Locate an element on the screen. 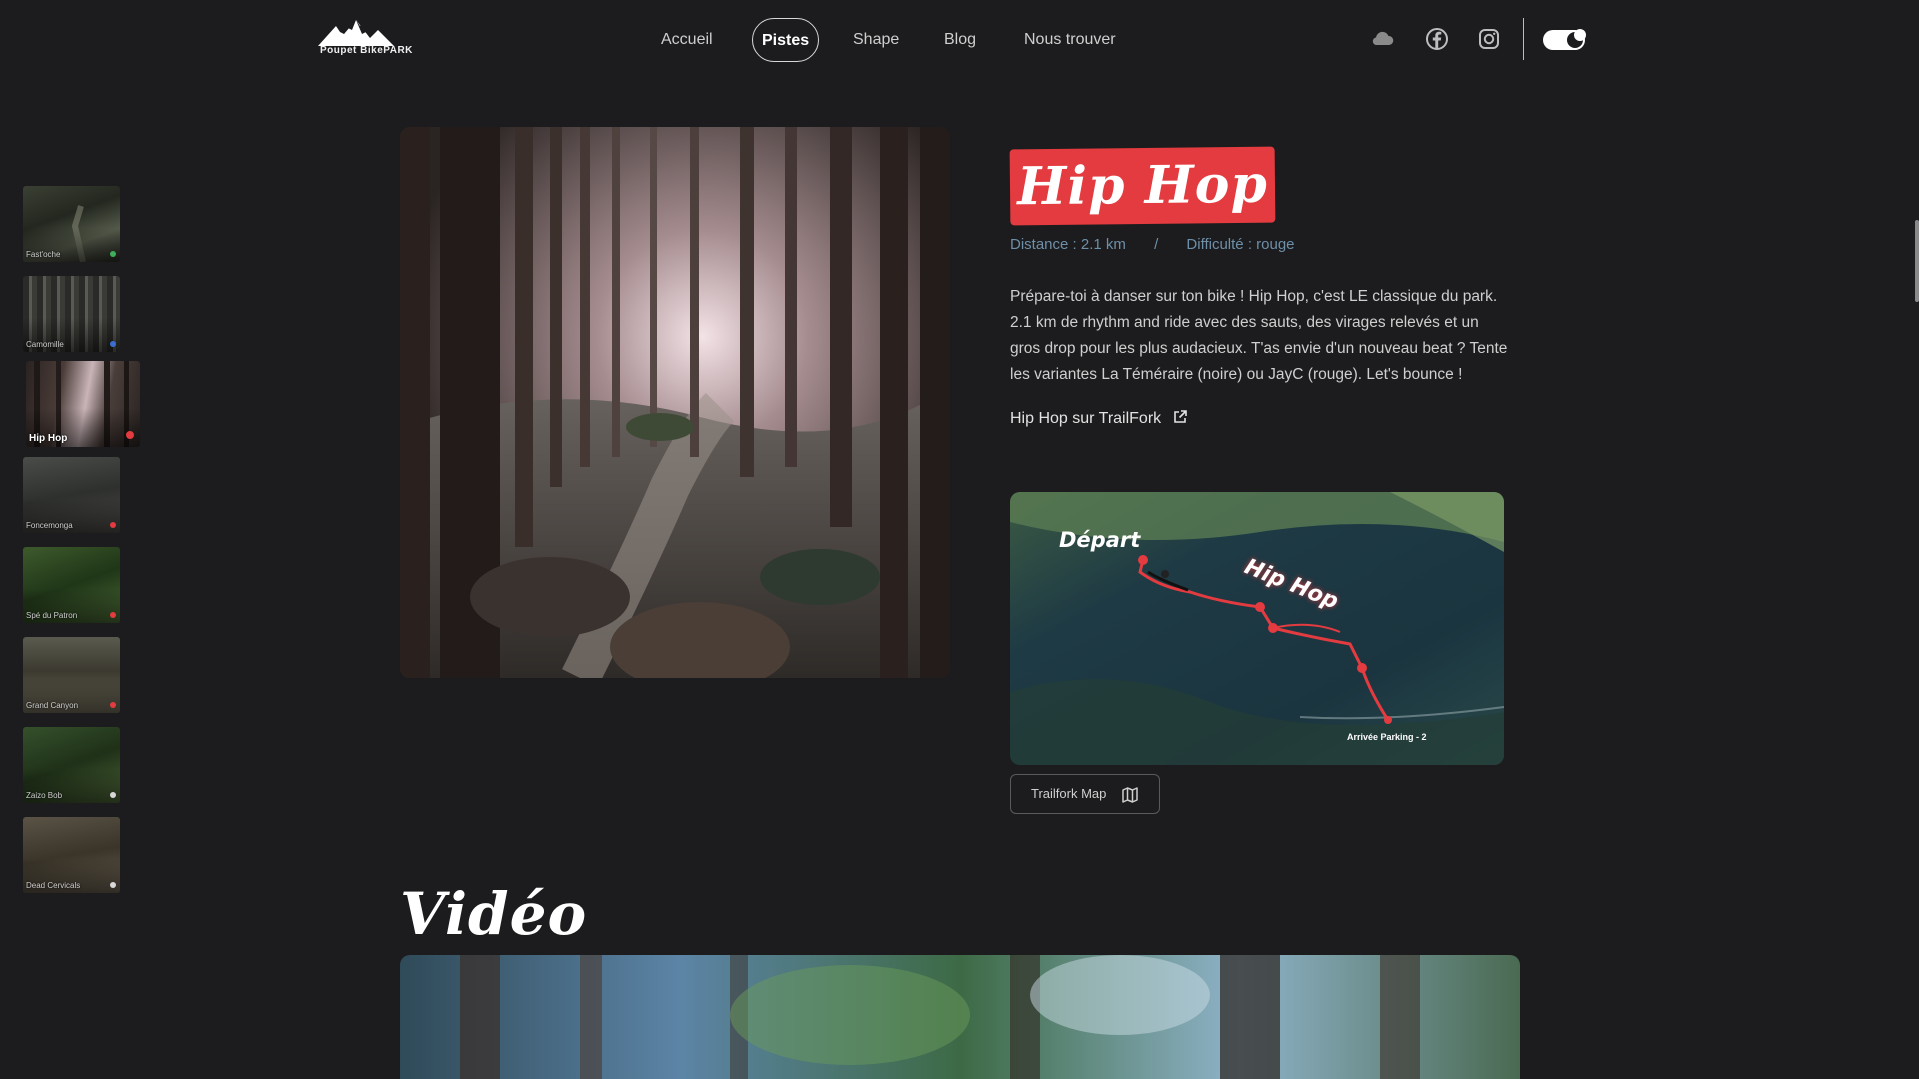  trailfork-map-button-label: Trailfork Map is located at coordinates (1069, 793).